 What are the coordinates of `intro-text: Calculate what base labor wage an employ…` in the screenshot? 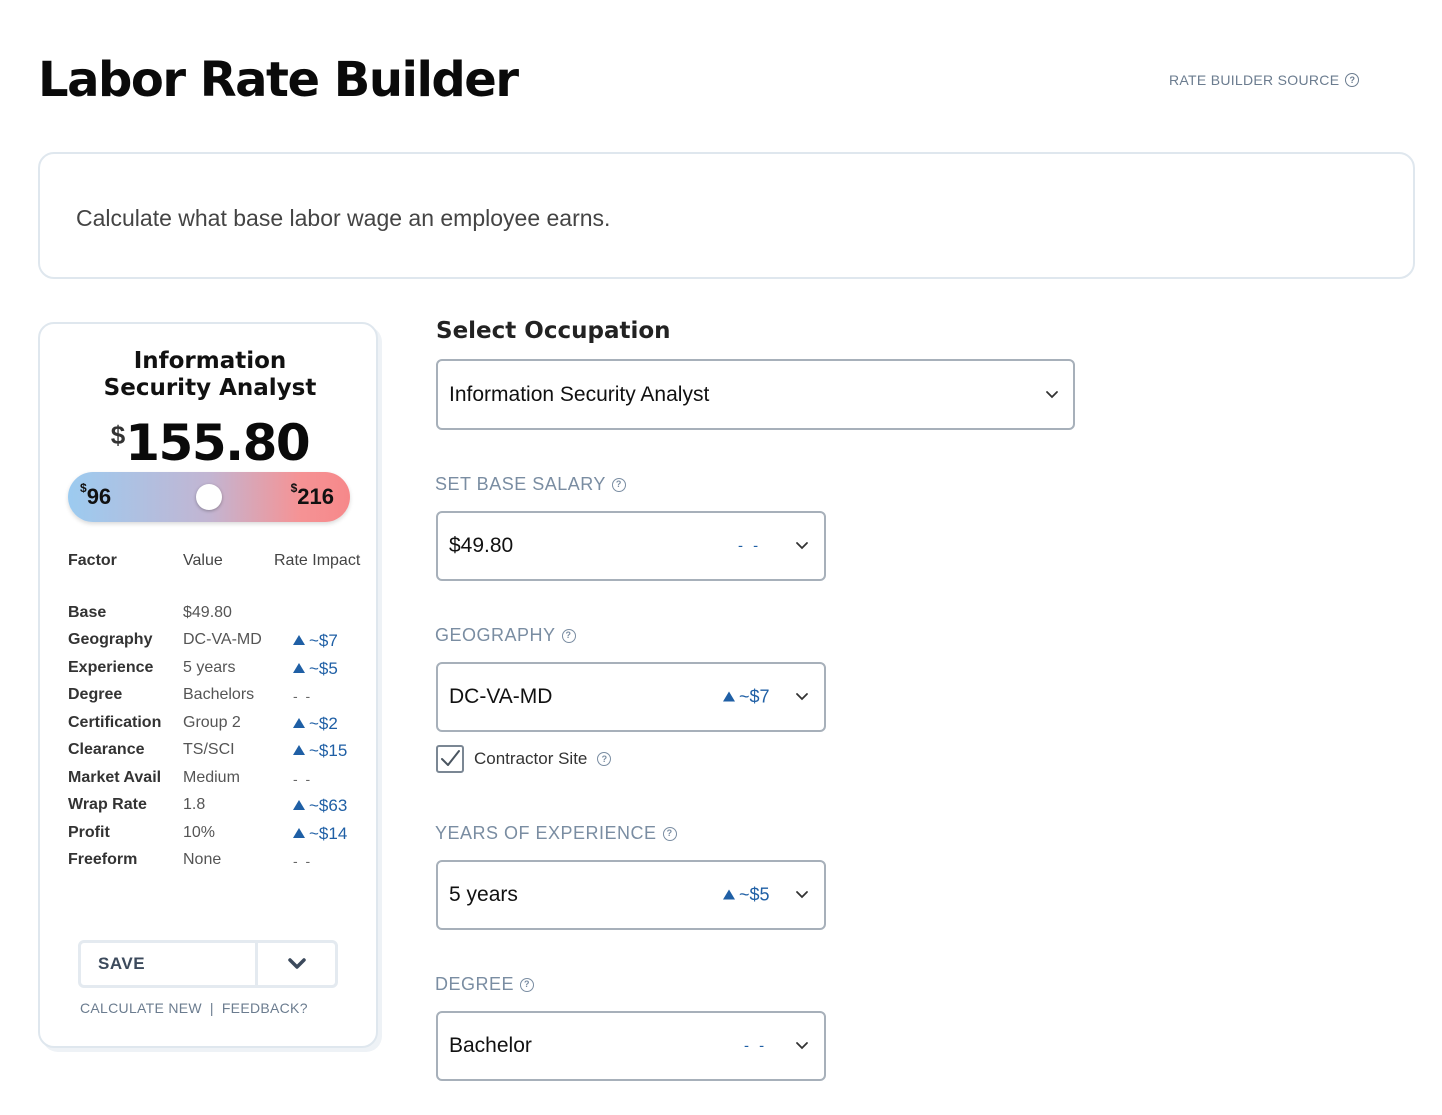 It's located at (343, 218).